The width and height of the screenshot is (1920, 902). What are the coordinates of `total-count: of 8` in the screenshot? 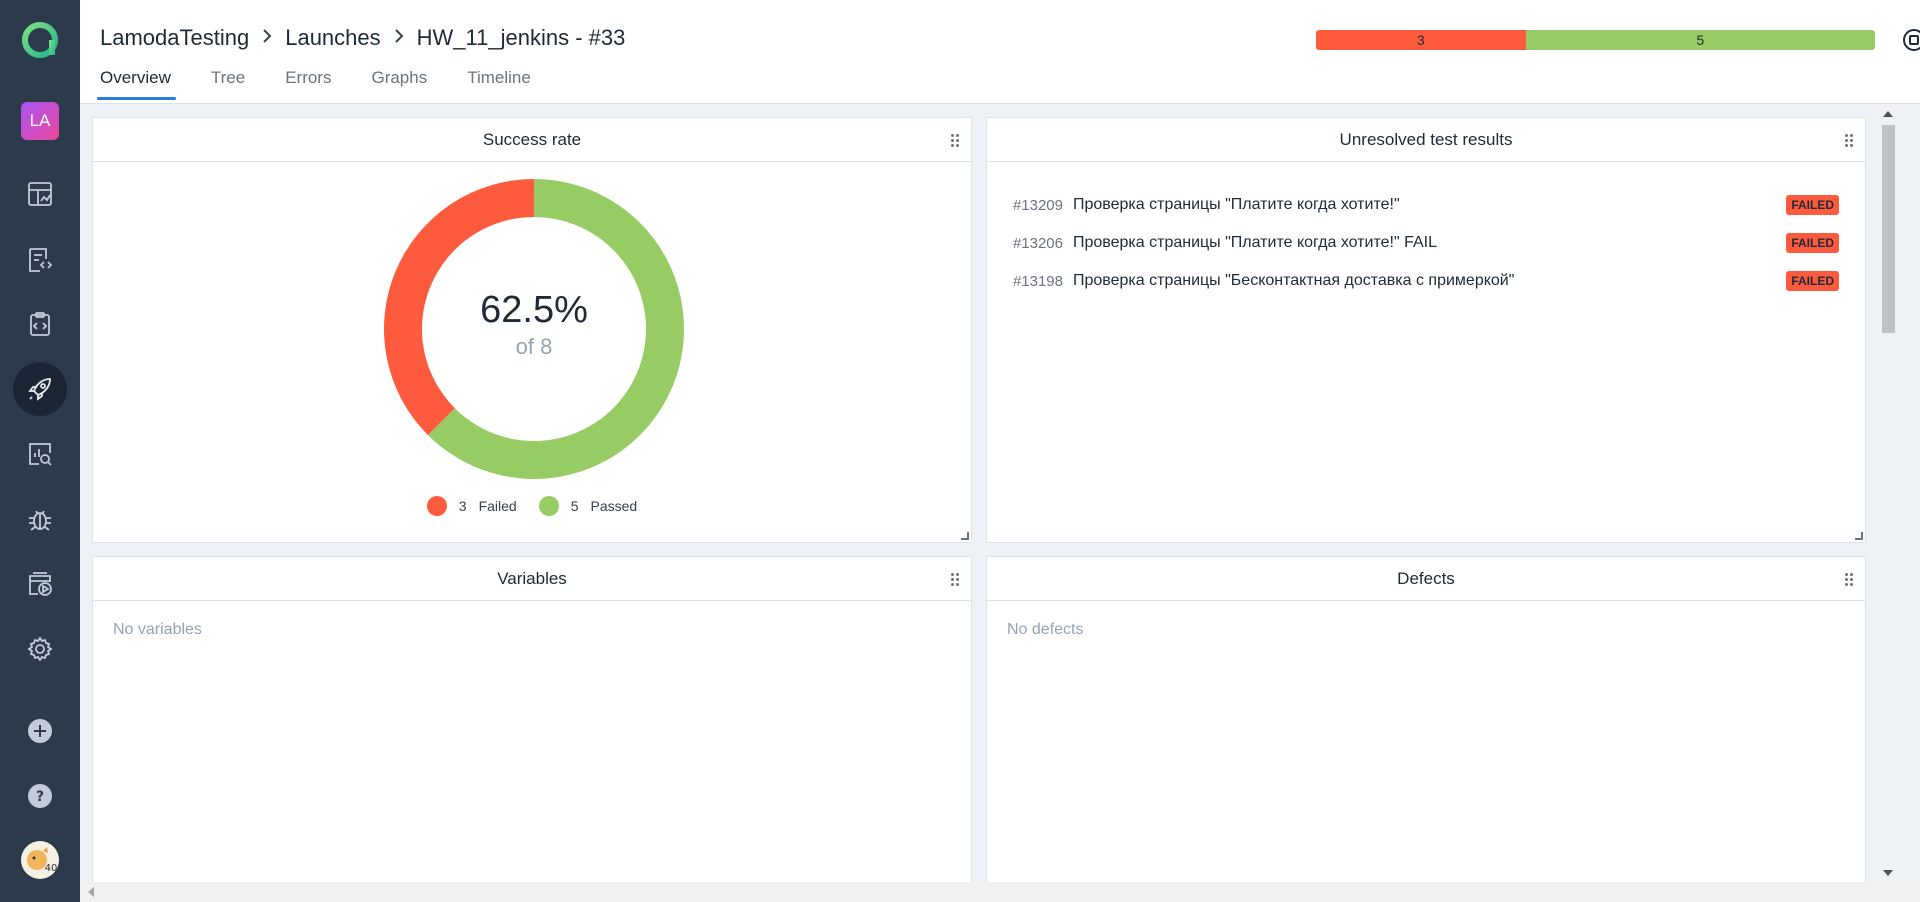 It's located at (534, 346).